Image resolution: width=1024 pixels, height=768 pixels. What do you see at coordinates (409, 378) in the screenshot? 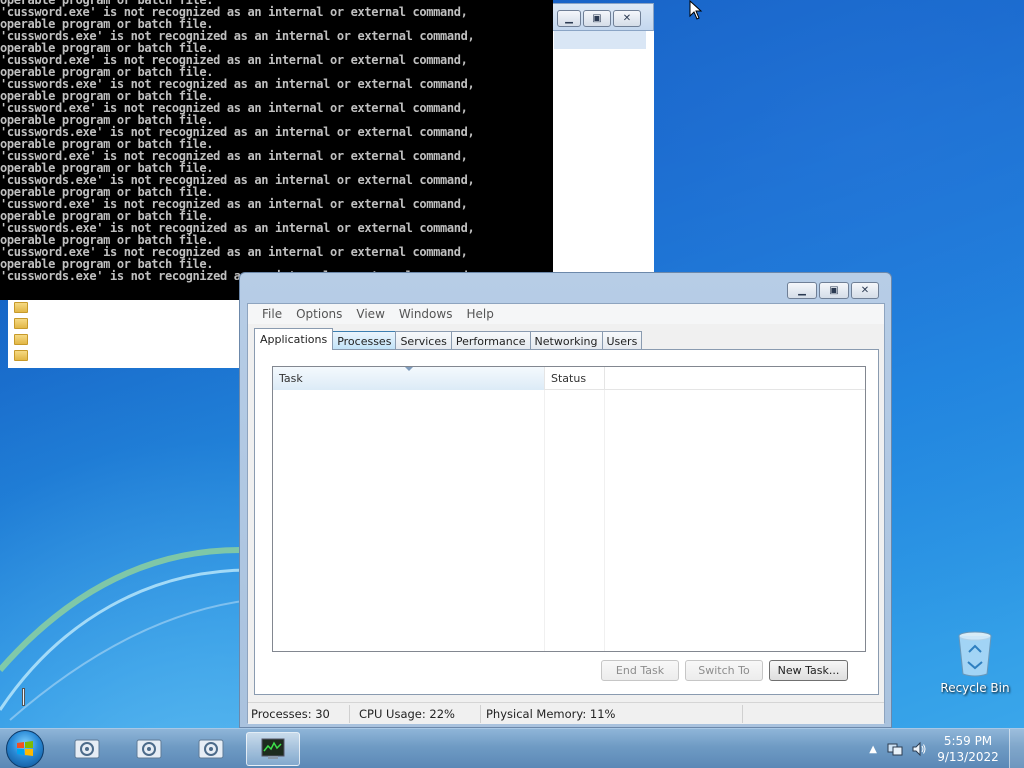
I see `column-task: Task` at bounding box center [409, 378].